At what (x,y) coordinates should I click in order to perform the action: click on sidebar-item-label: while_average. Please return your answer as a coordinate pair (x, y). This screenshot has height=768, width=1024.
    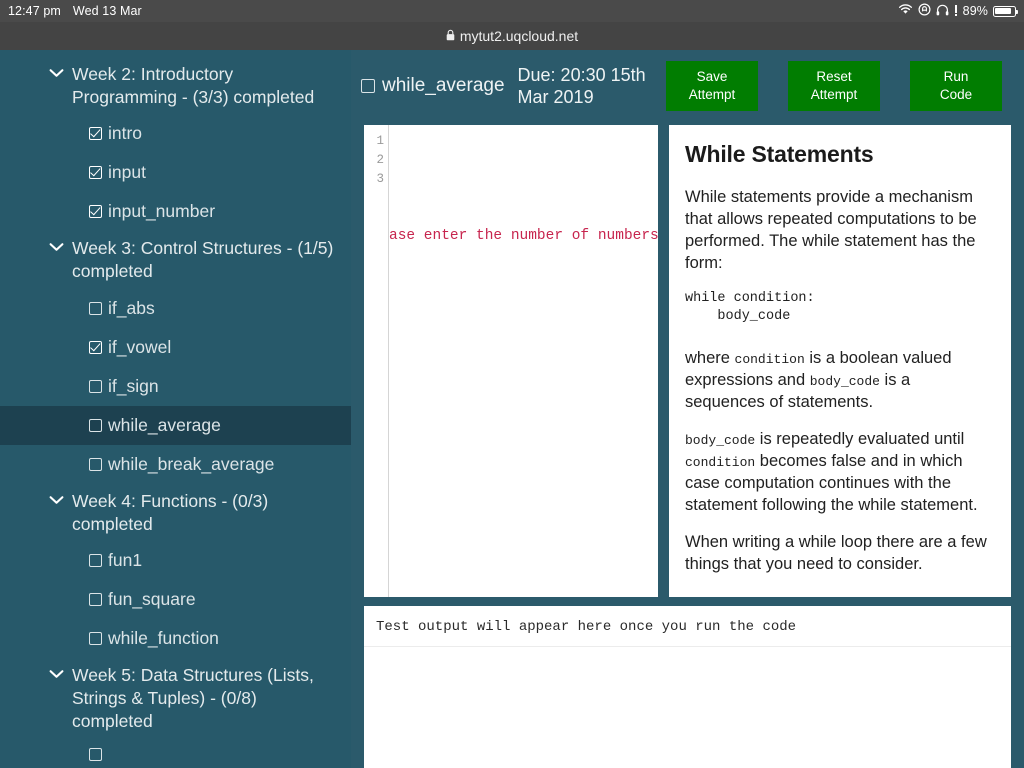
    Looking at the image, I should click on (164, 424).